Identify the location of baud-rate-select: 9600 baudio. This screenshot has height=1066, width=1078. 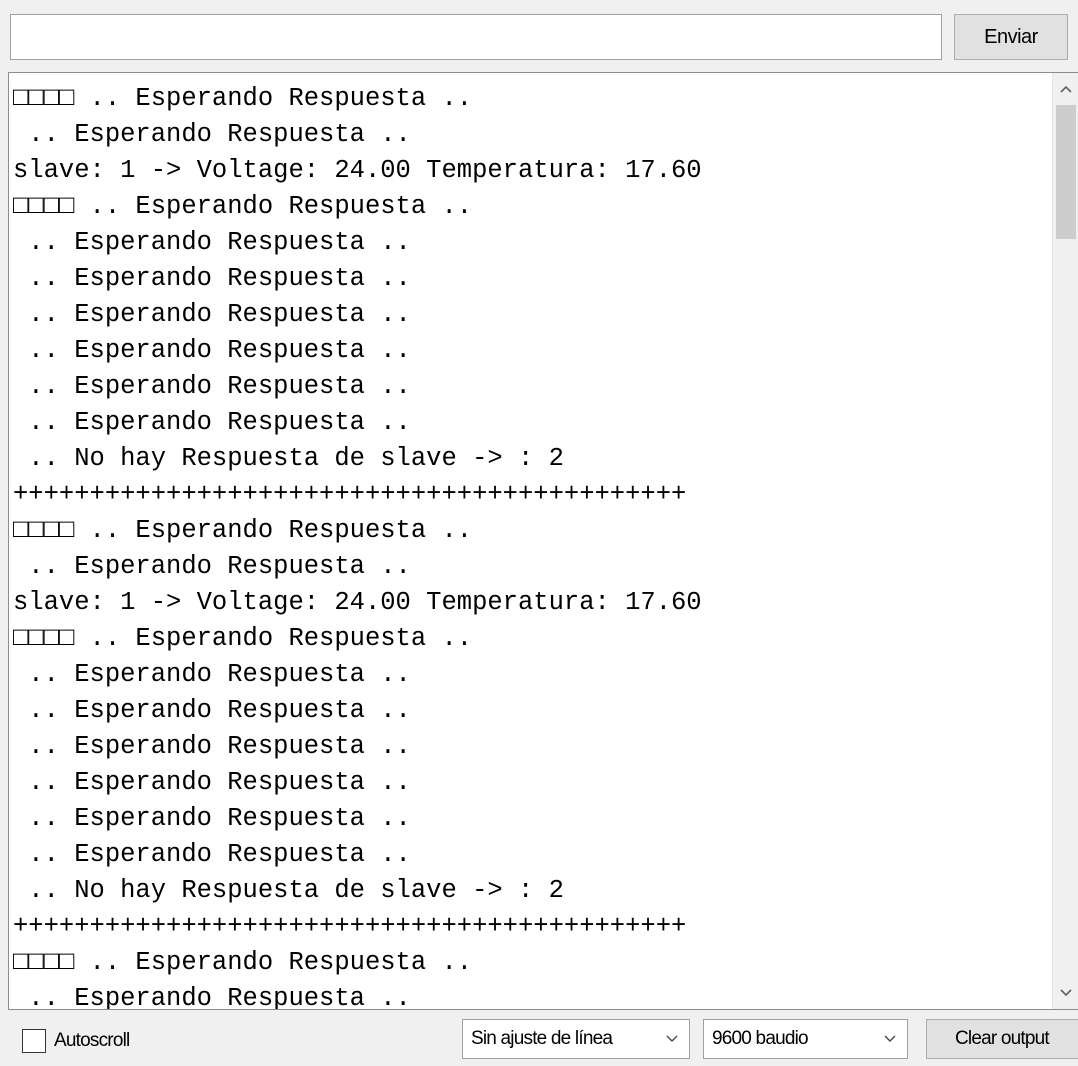
(805, 1039).